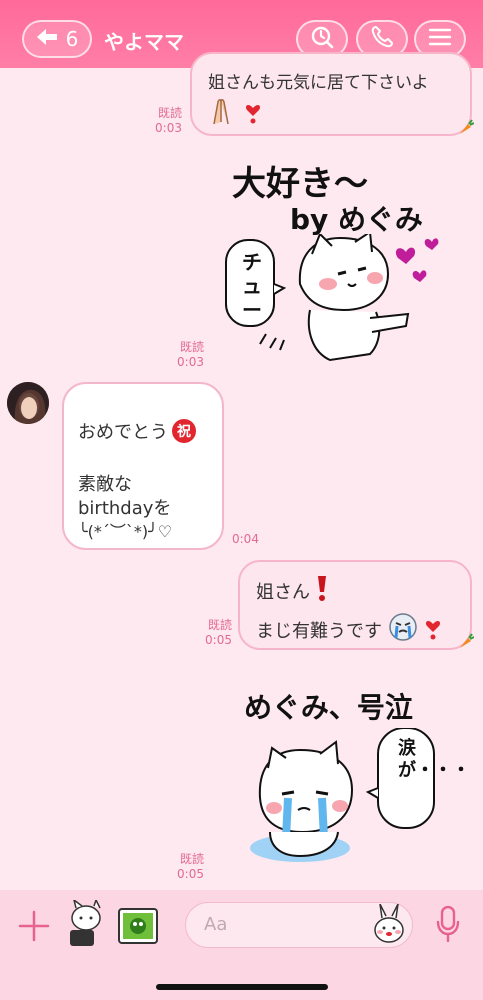 This screenshot has width=483, height=1000. Describe the element at coordinates (245, 539) in the screenshot. I see `timestamp: 0:04` at that location.